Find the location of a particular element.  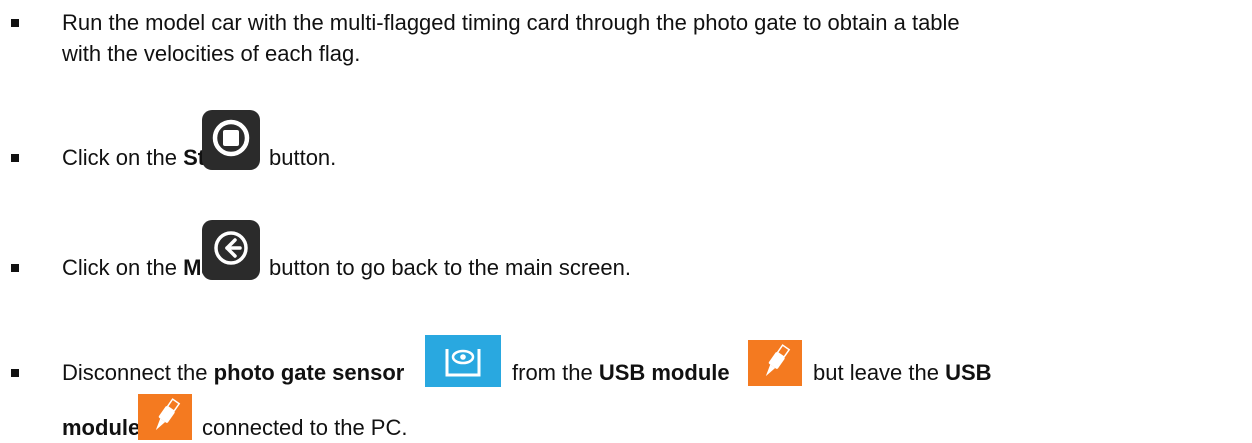

step-4-mid-2: but leave the is located at coordinates (879, 372).